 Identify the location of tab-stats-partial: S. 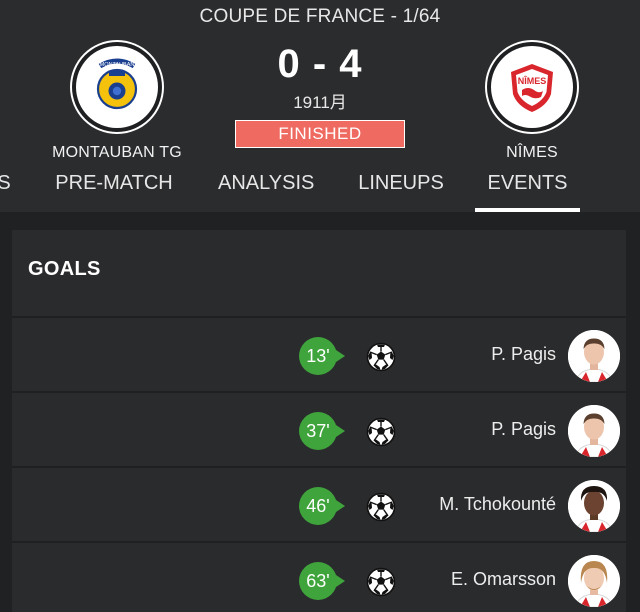
(6, 188).